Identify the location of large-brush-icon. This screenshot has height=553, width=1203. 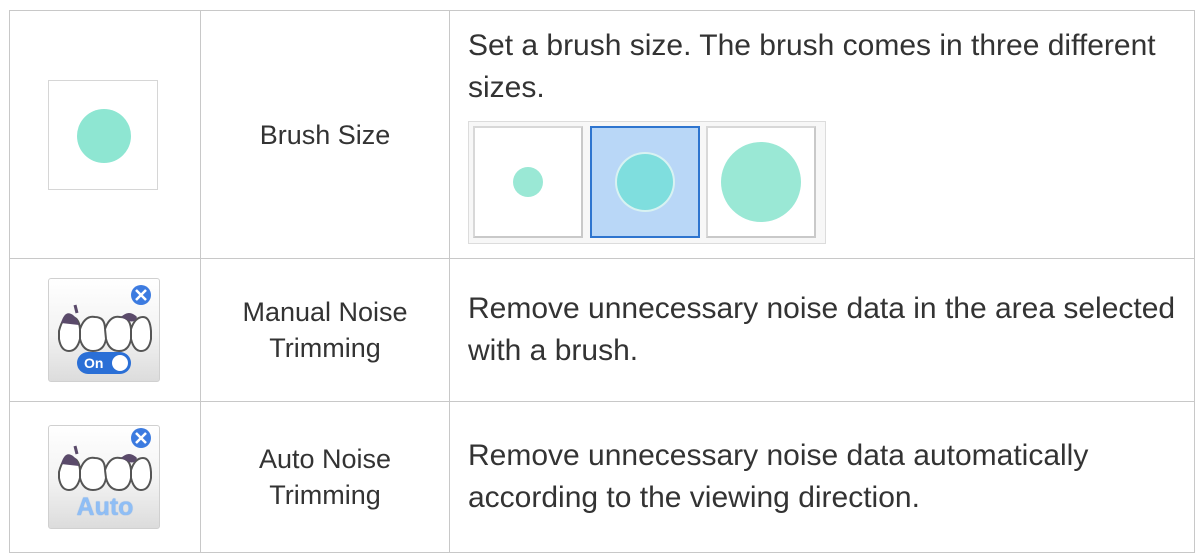
(761, 182).